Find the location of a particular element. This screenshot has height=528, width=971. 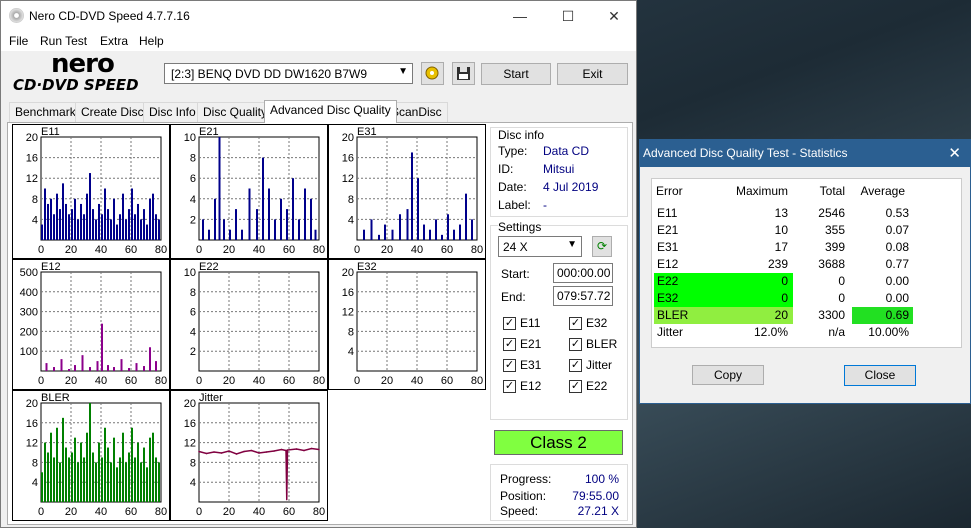

drive-select-value: [2:3] BENQ DVD DD DW1620 B7W9 is located at coordinates (269, 74).